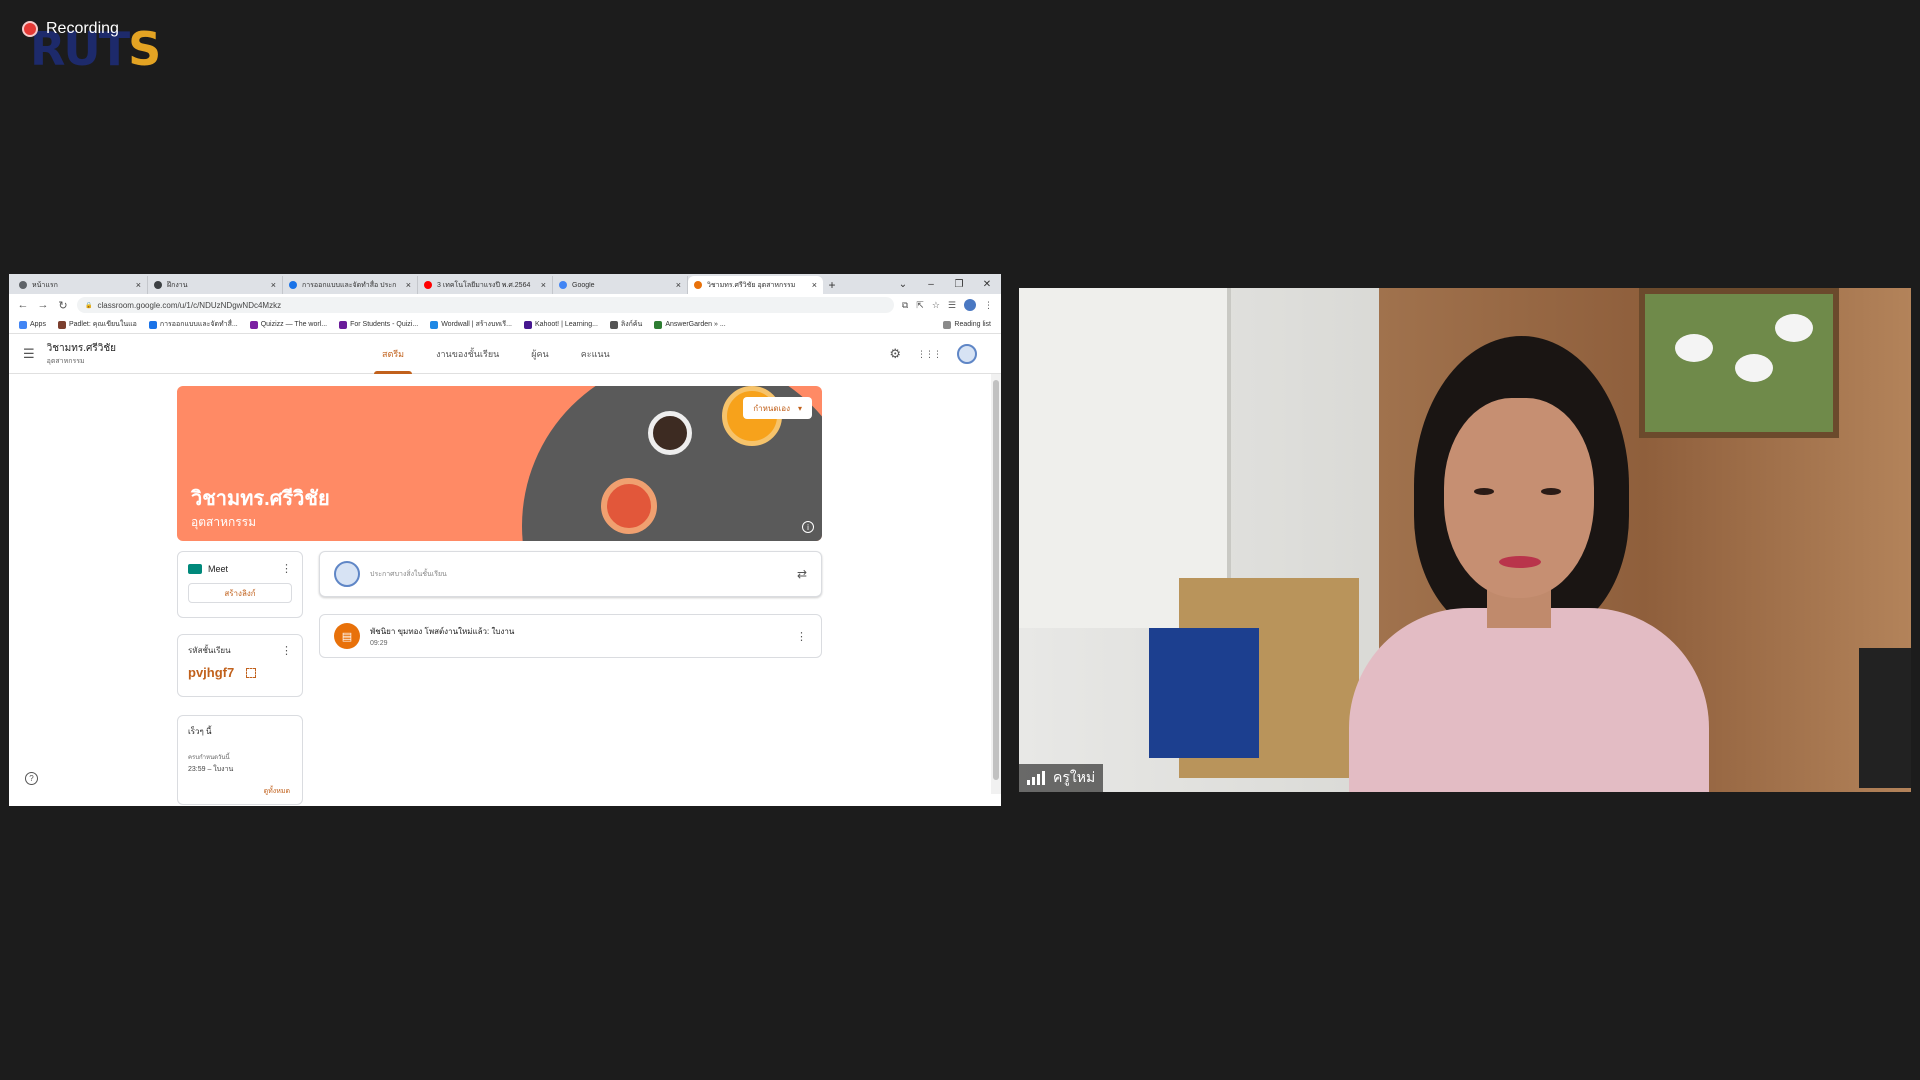  I want to click on browser-tab: หน้าแรก ×, so click(80, 285).